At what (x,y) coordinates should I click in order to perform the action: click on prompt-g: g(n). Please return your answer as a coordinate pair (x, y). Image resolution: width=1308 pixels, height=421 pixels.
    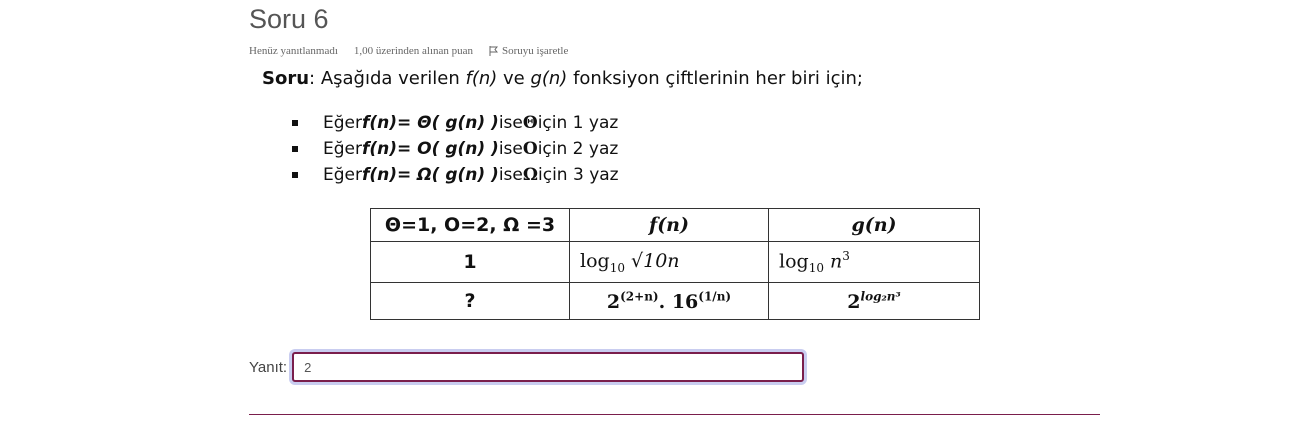
    Looking at the image, I should click on (549, 78).